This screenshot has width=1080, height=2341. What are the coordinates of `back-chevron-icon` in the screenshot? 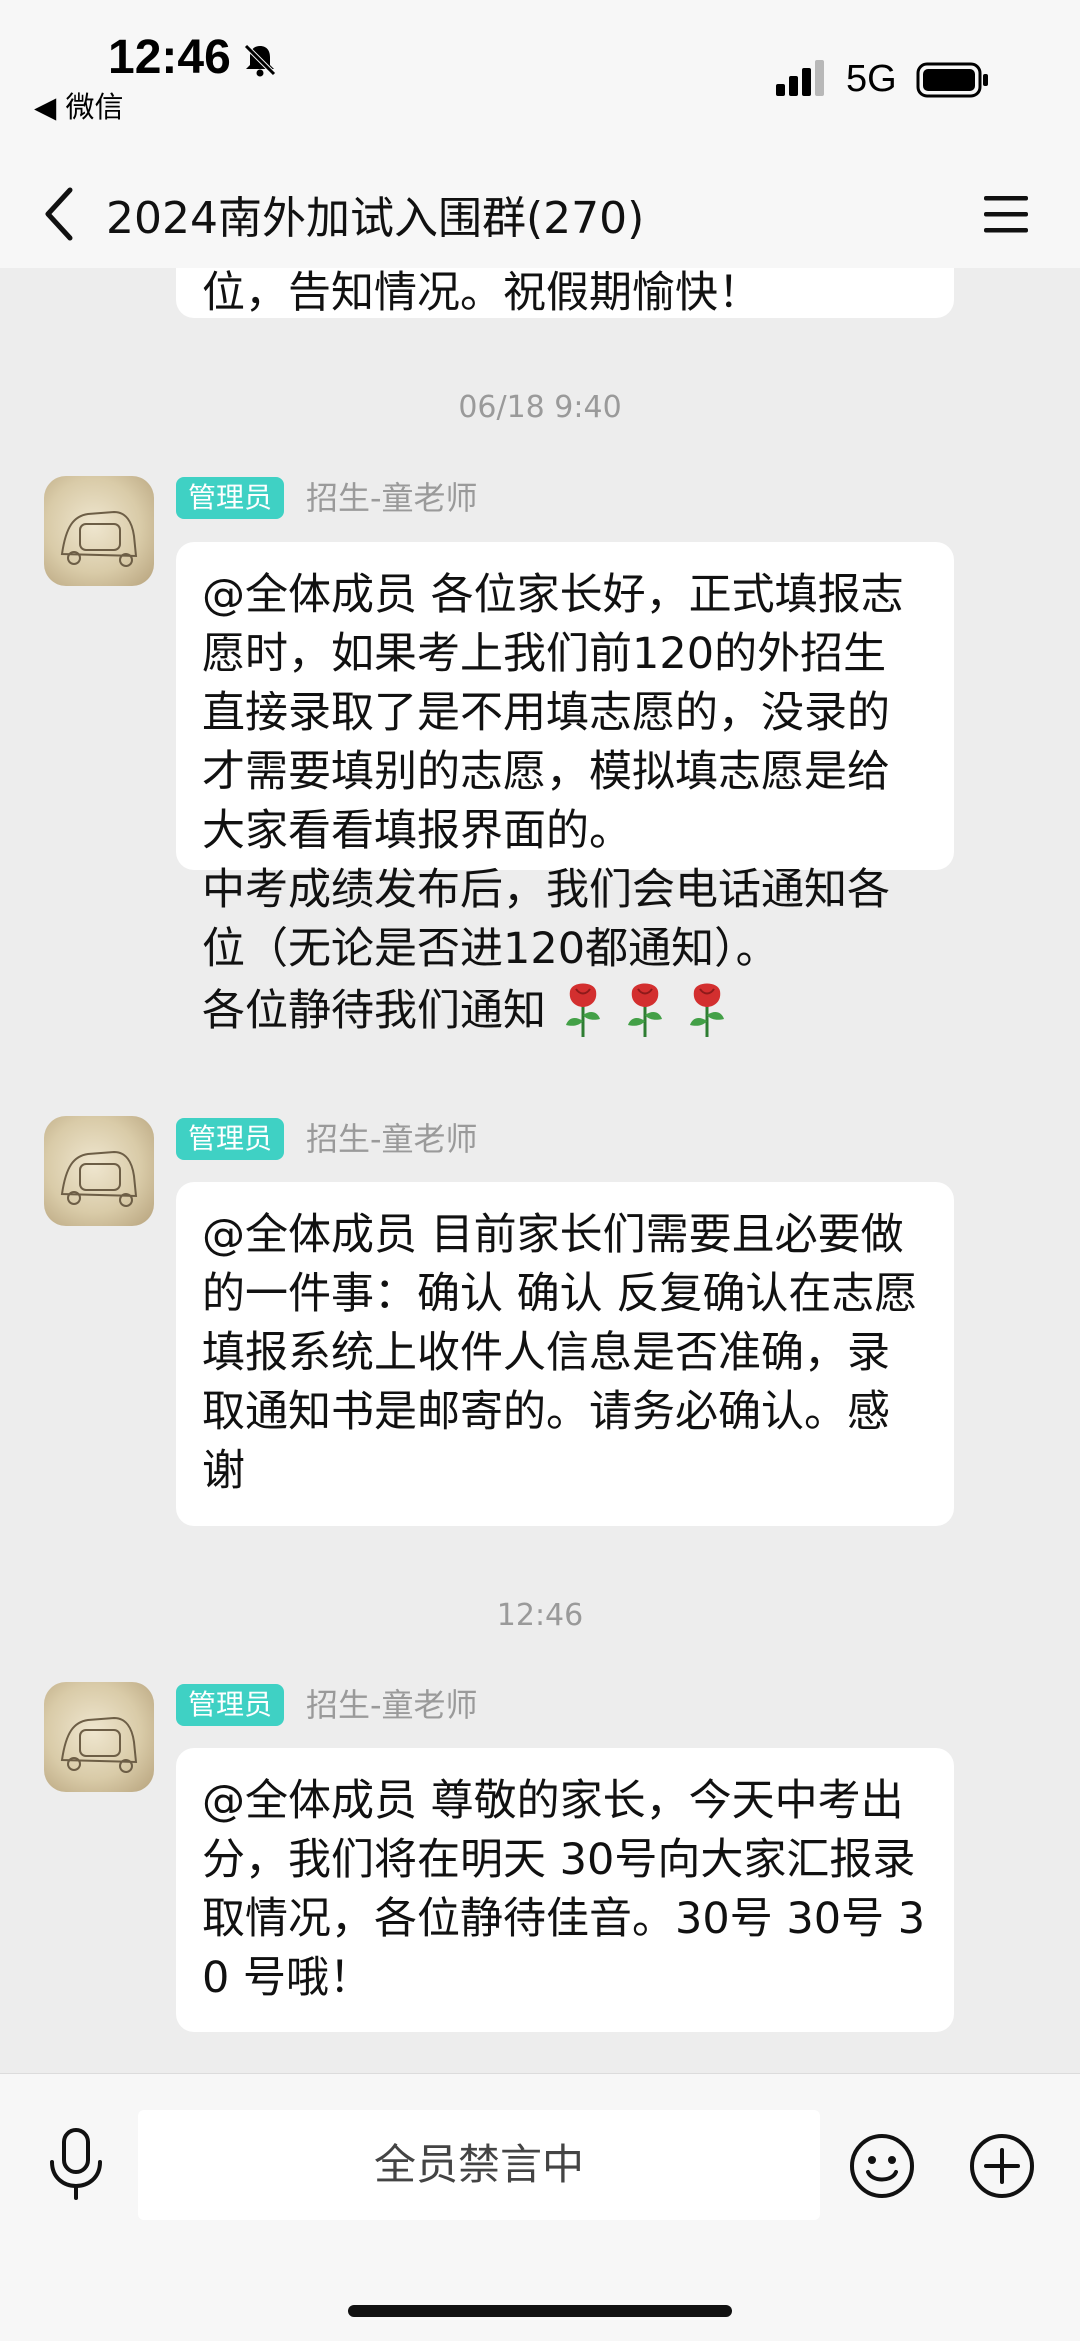 It's located at (60, 214).